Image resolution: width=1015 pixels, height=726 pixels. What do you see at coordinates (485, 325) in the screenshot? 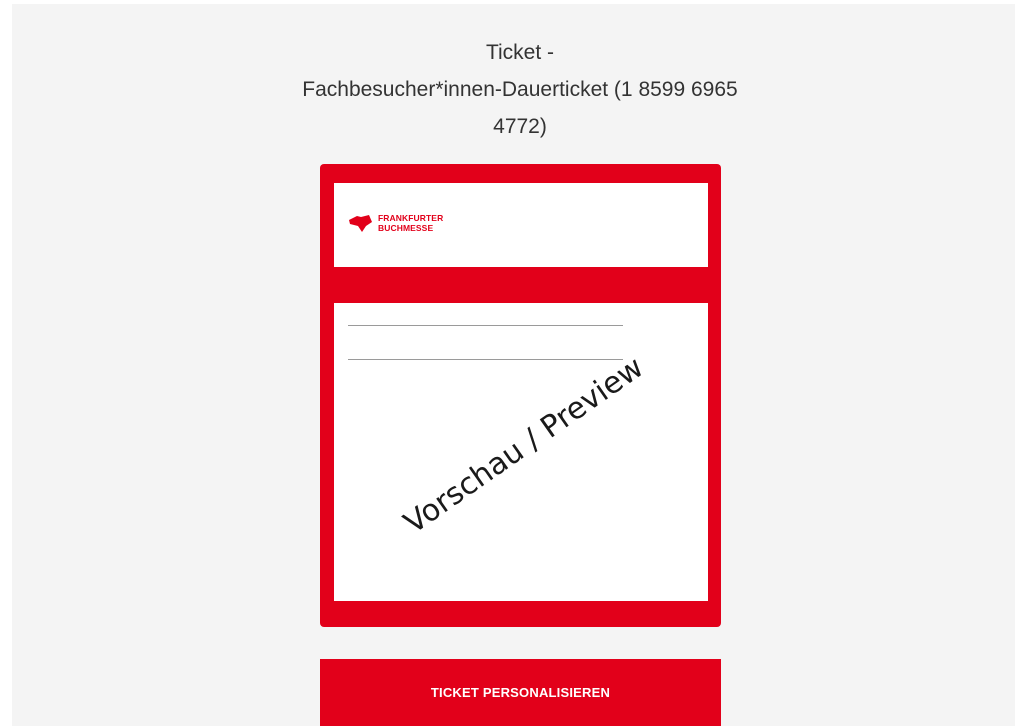
I see `name-line` at bounding box center [485, 325].